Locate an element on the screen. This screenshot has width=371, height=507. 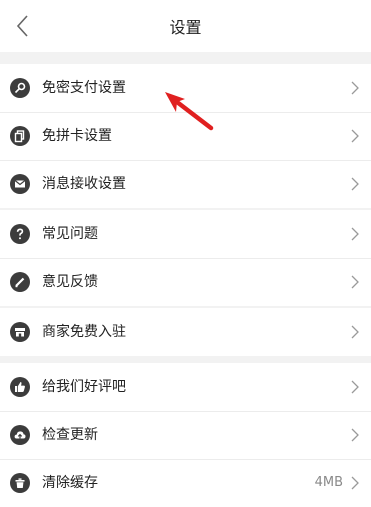
question-icon is located at coordinates (20, 234).